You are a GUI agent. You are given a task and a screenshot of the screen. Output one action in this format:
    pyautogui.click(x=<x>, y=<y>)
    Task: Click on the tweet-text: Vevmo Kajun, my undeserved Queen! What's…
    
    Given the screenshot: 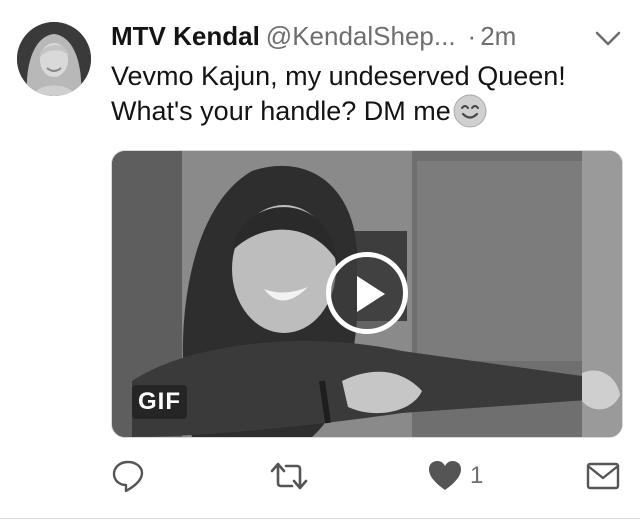 What is the action you would take?
    pyautogui.click(x=338, y=93)
    